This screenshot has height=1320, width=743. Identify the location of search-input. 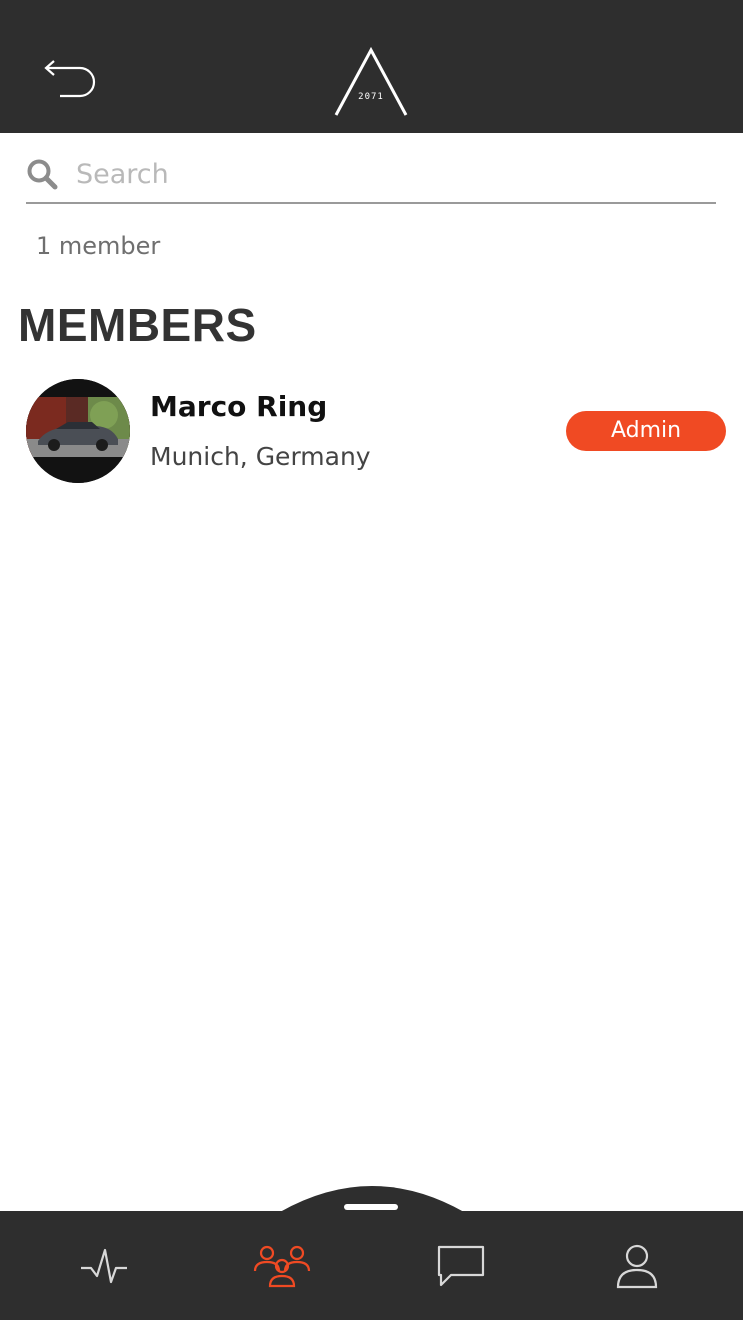
(391, 174).